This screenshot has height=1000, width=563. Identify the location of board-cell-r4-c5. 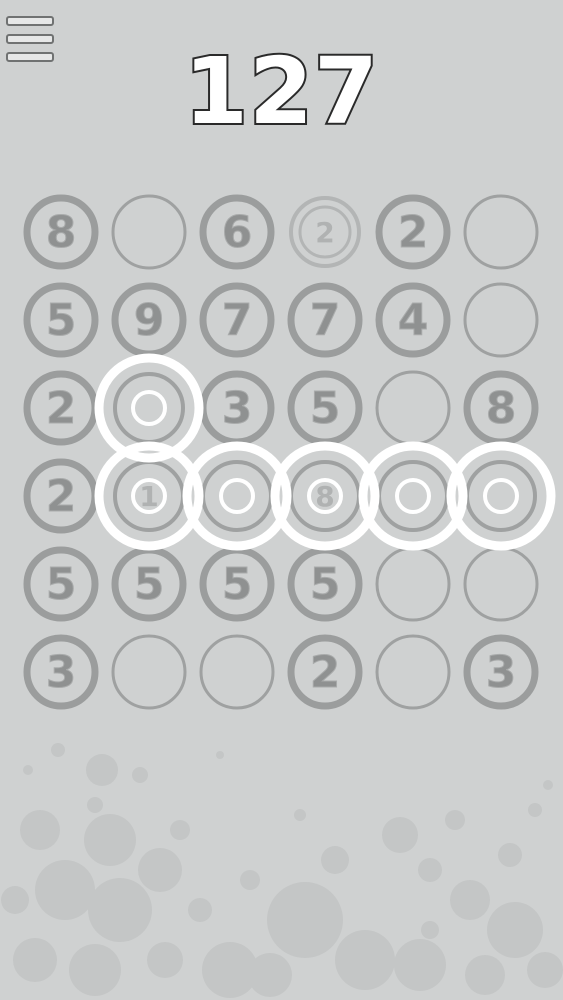
(413, 496).